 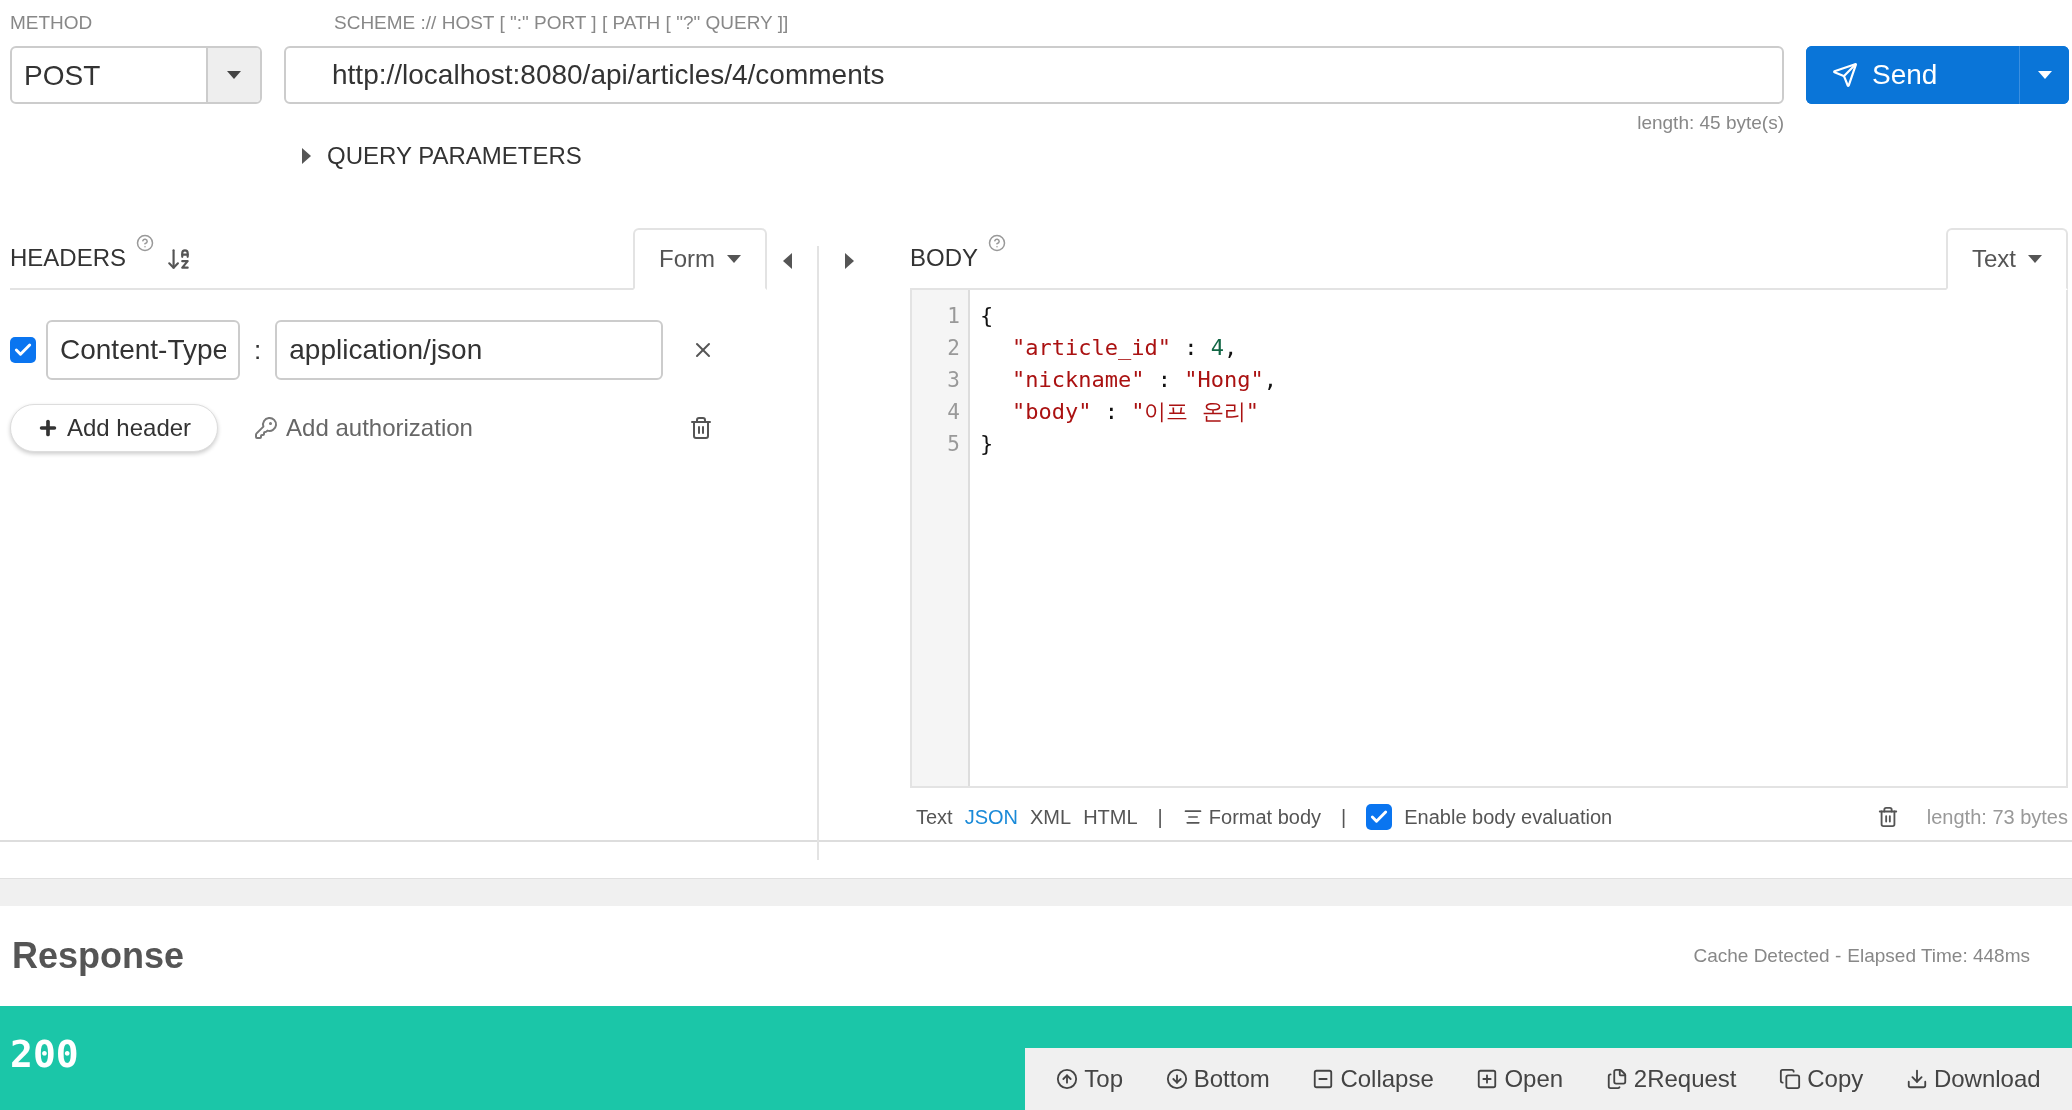 I want to click on arrow-down-circle-icon, so click(x=1176, y=1079).